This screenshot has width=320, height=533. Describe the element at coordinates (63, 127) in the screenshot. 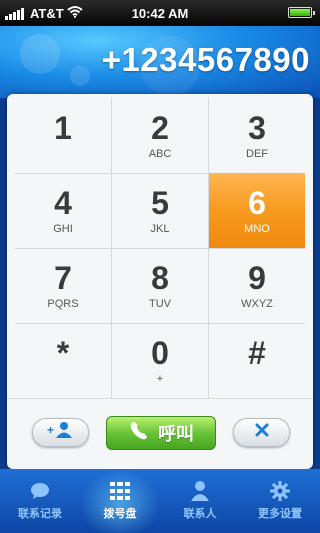

I see `key-digit: 1` at that location.